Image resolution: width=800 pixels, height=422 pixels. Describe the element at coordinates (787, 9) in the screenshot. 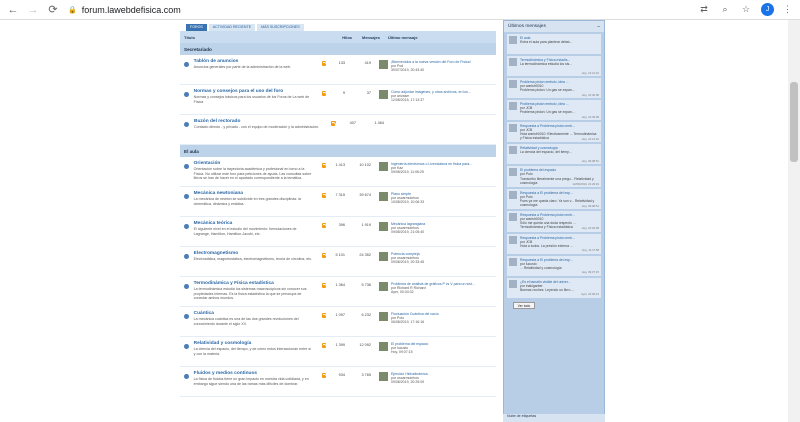

I see `menu-dots-icon: ⋮` at that location.